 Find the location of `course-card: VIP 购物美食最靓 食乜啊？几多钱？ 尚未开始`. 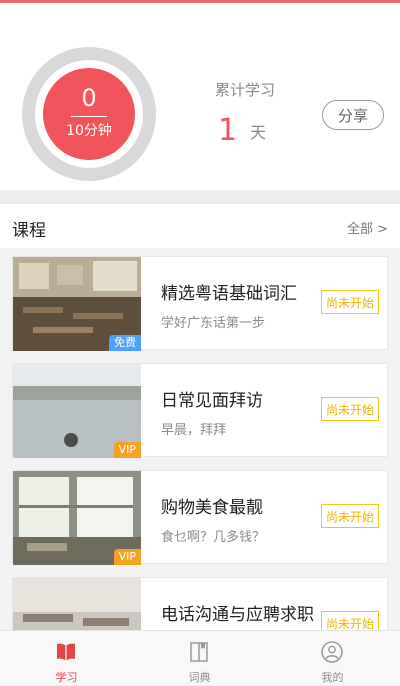

course-card: VIP 购物美食最靓 食乜啊？几多钱？ 尚未开始 is located at coordinates (200, 517).